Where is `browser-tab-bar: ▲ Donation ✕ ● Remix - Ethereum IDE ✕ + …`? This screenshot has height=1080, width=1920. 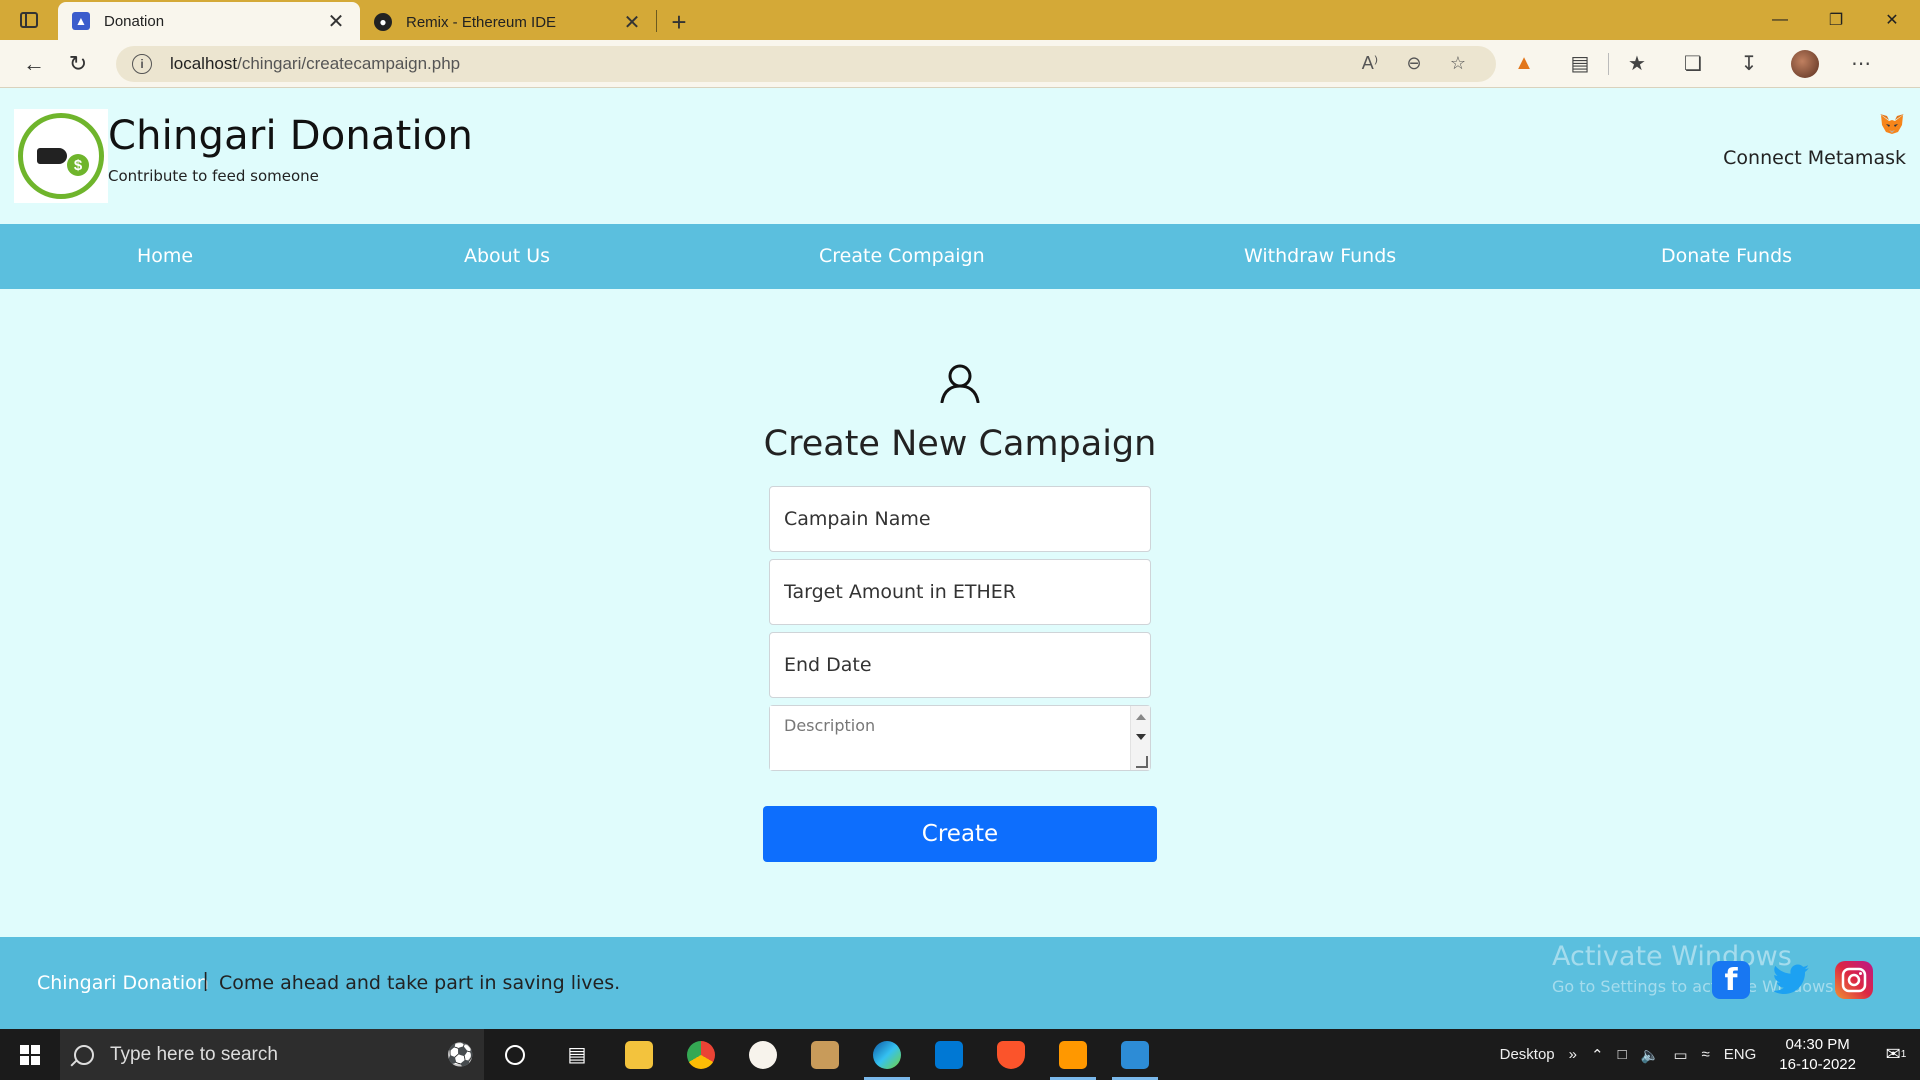 browser-tab-bar: ▲ Donation ✕ ● Remix - Ethereum IDE ✕ + … is located at coordinates (960, 20).